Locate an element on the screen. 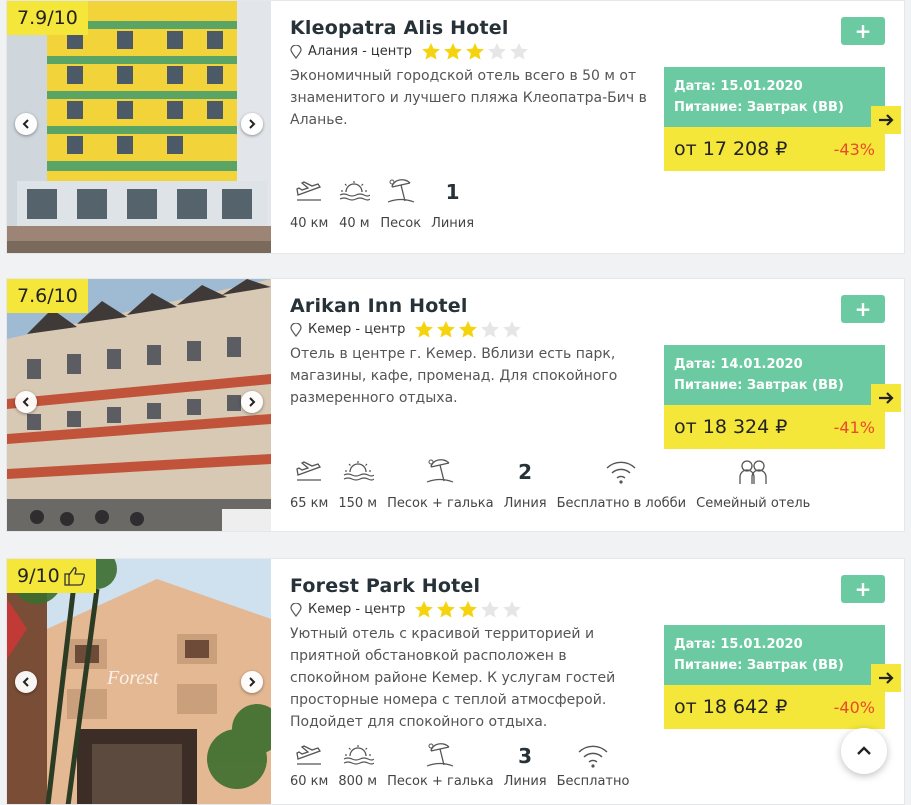 The width and height of the screenshot is (911, 805). rating-badge: 7.6/10 is located at coordinates (47, 296).